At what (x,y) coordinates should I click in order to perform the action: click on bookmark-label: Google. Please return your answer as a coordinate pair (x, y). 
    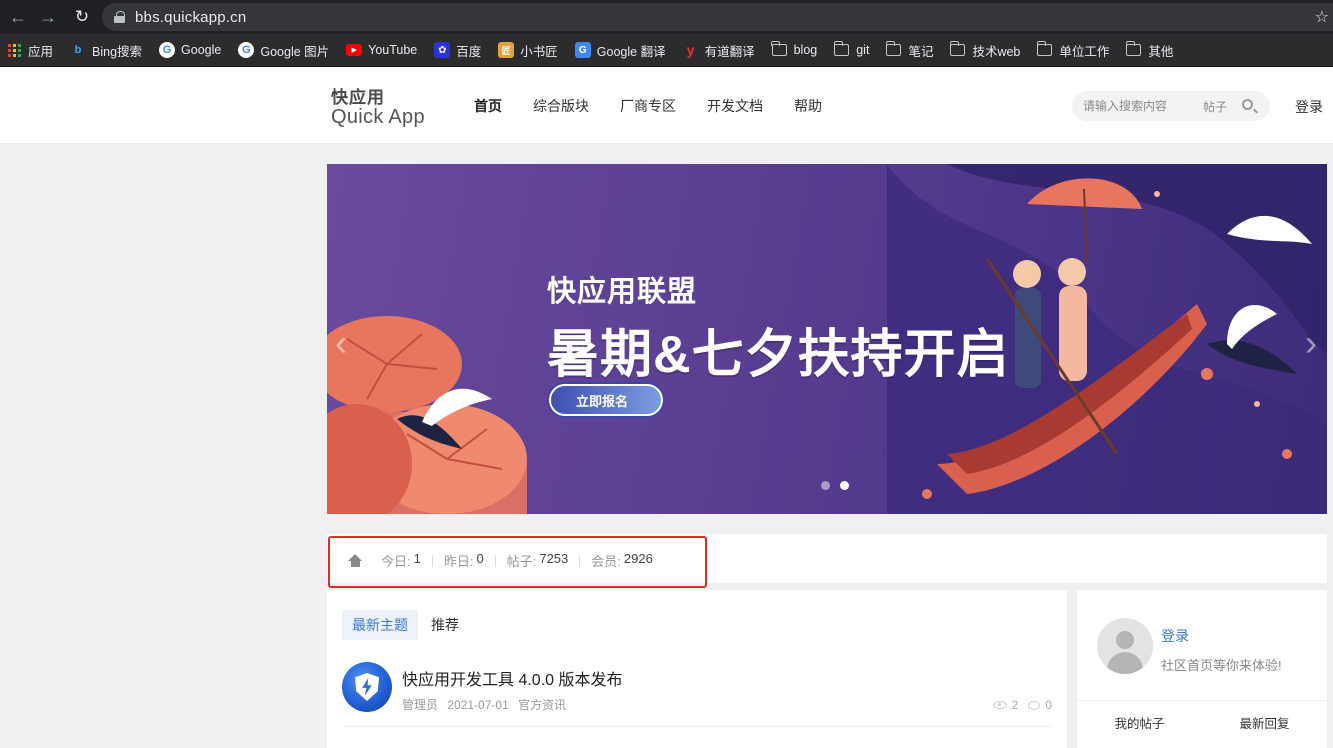
    Looking at the image, I should click on (201, 50).